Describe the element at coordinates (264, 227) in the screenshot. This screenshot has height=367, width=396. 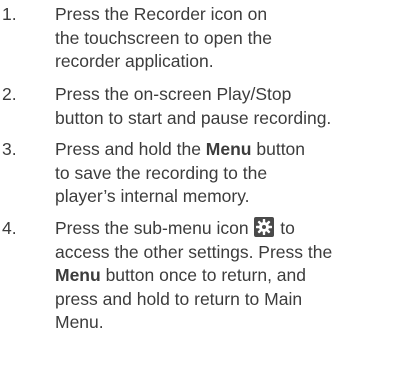
I see `gear-icon` at that location.